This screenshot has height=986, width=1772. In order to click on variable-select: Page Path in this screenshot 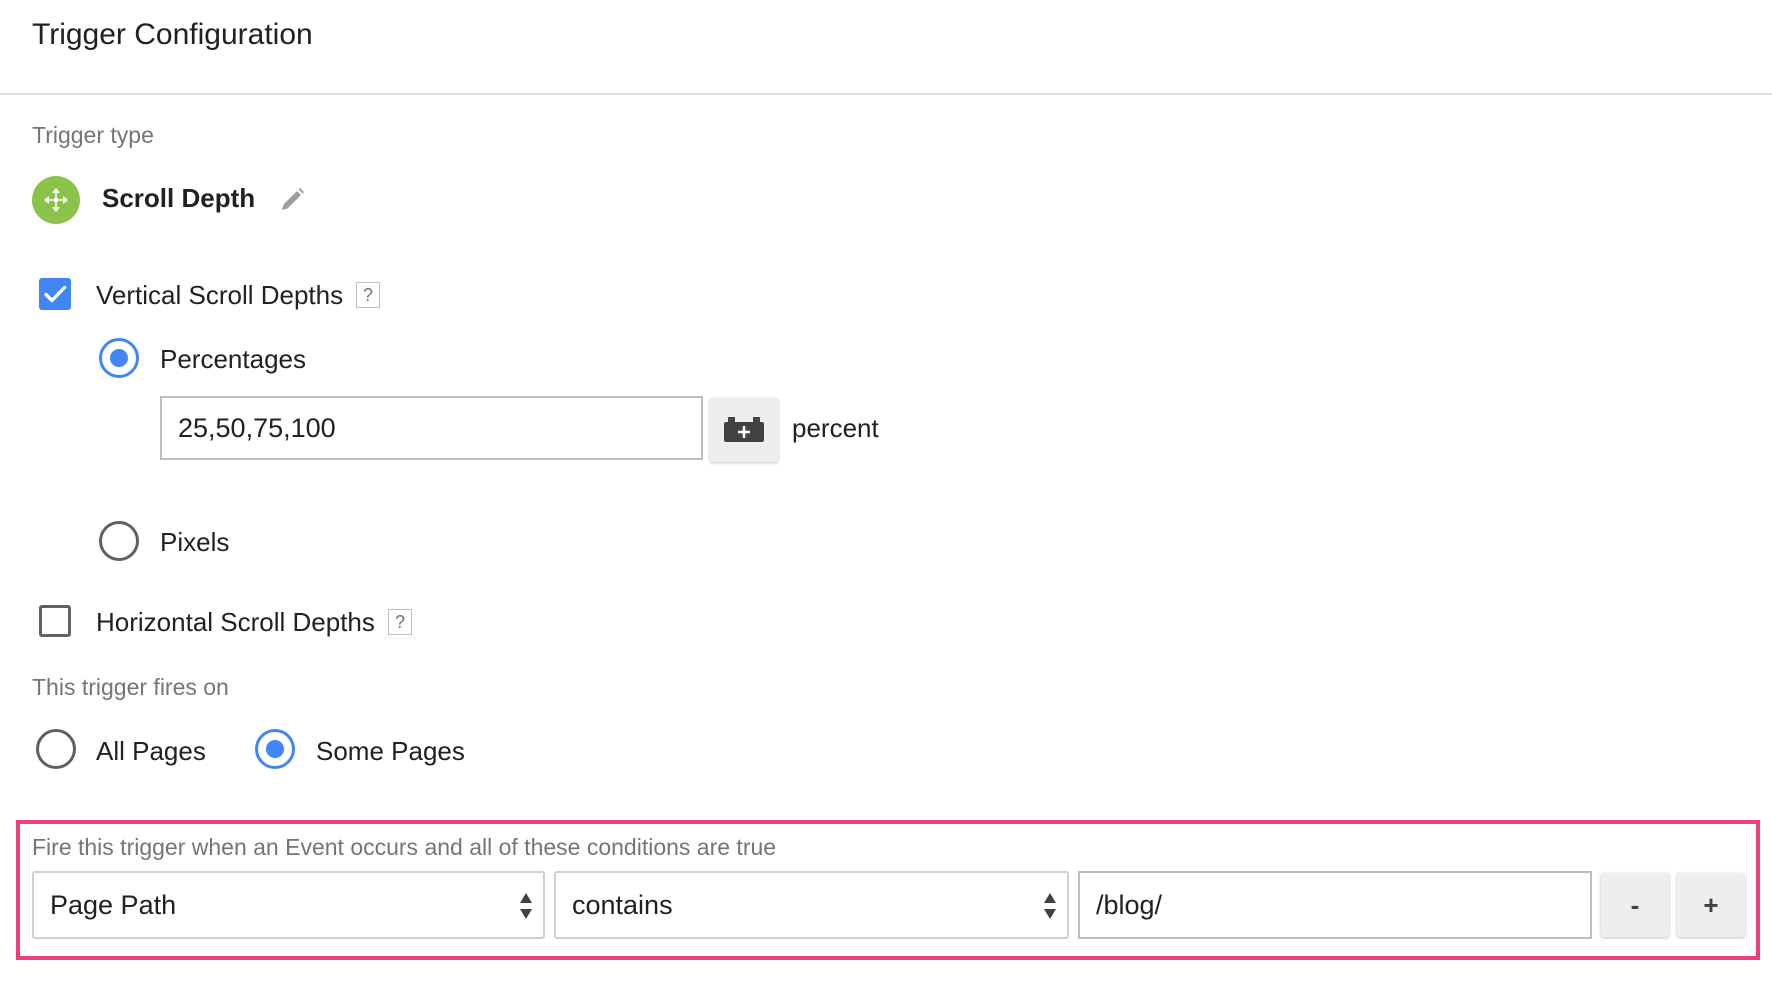, I will do `click(288, 905)`.